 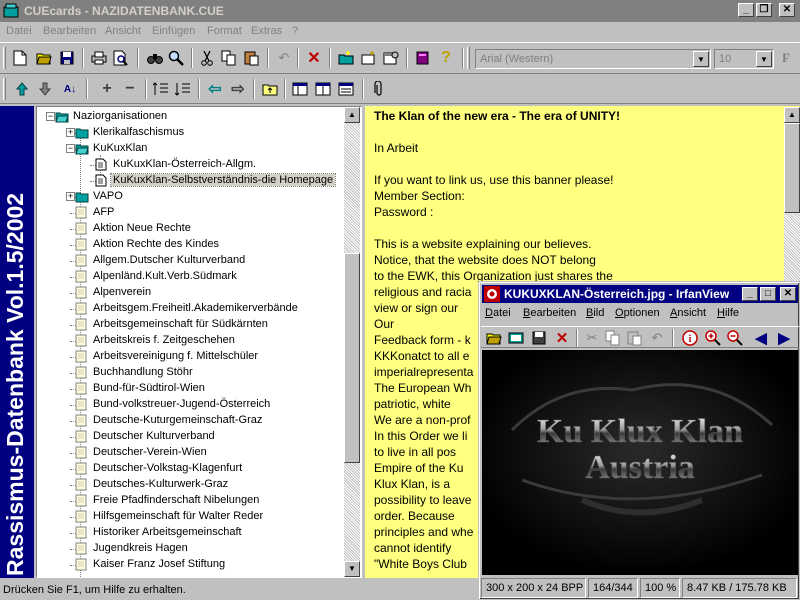 What do you see at coordinates (787, 10) in the screenshot?
I see `close-button: ✕` at bounding box center [787, 10].